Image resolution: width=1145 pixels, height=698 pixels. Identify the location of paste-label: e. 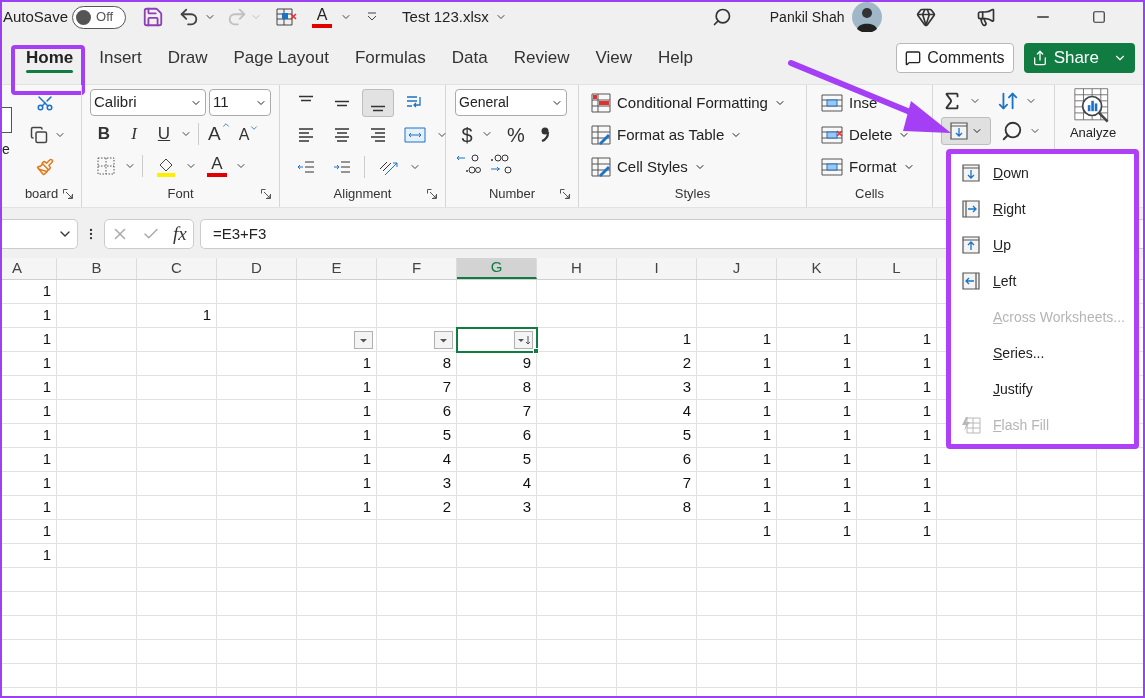
(6, 149).